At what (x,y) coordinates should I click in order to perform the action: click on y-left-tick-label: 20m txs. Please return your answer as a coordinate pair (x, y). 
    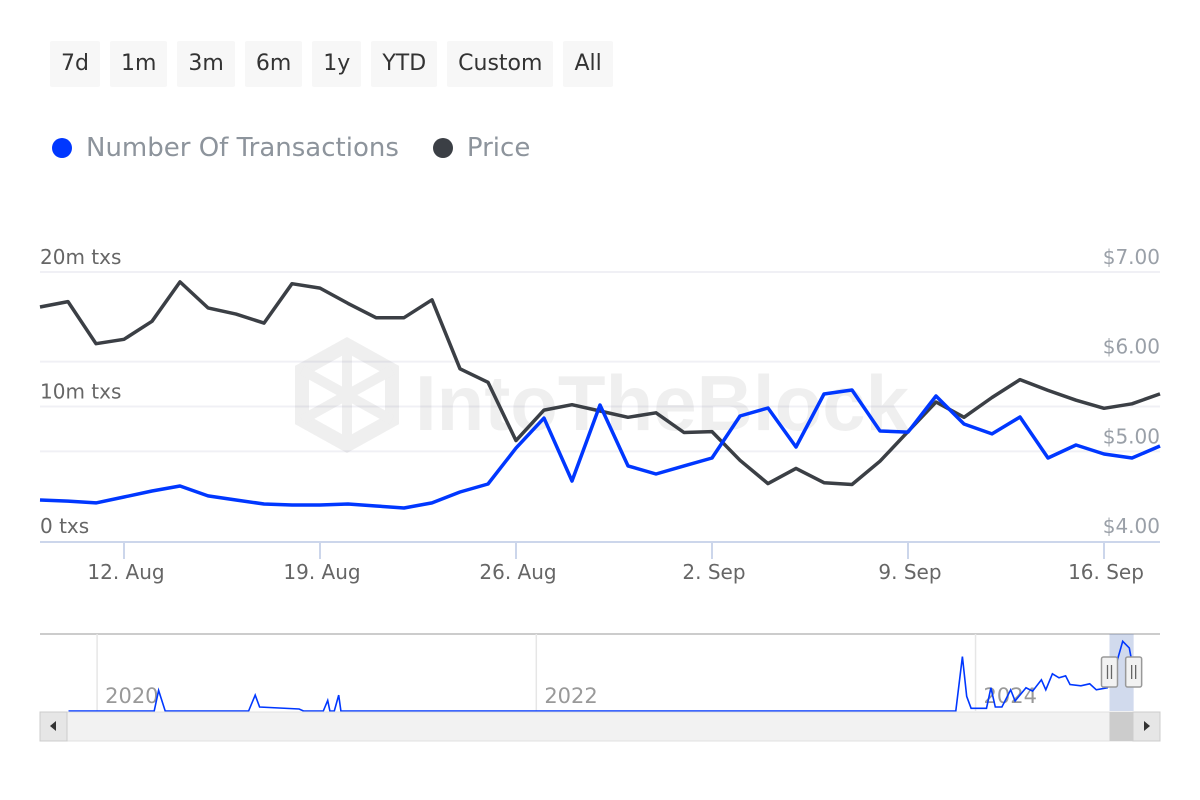
    Looking at the image, I should click on (80, 257).